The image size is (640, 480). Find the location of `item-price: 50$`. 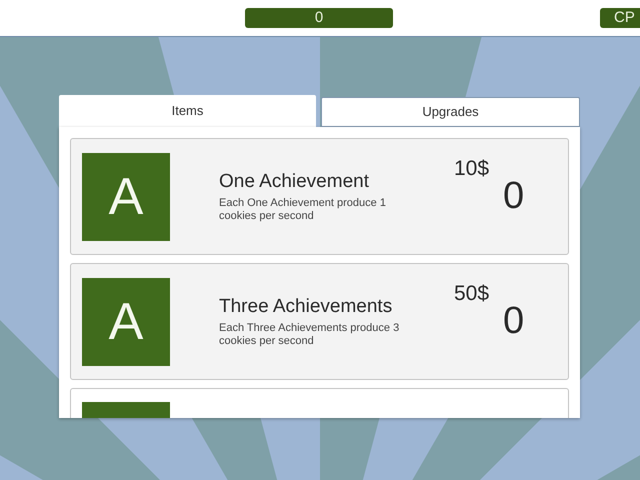

item-price: 50$ is located at coordinates (472, 294).